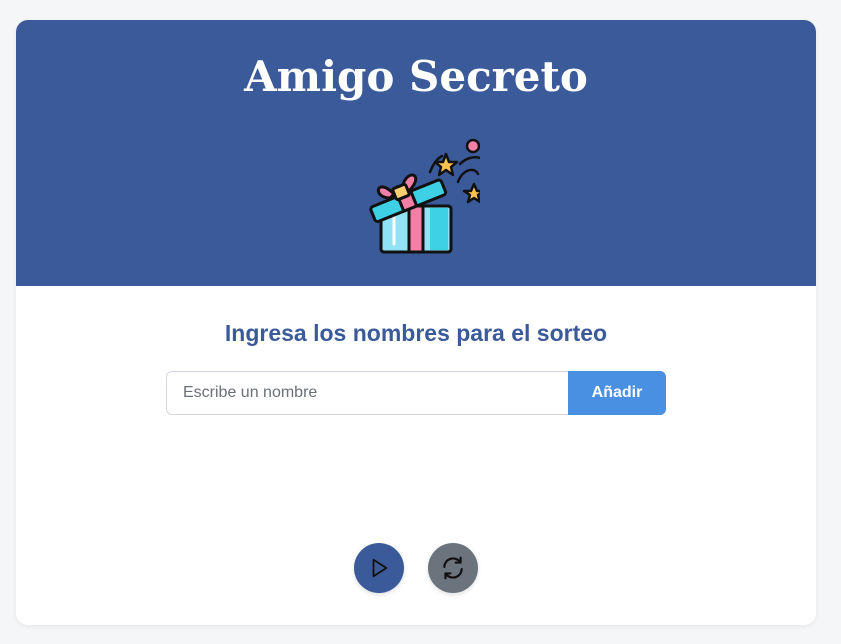 The image size is (841, 644). Describe the element at coordinates (416, 76) in the screenshot. I see `page-title: Amigo Secreto` at that location.